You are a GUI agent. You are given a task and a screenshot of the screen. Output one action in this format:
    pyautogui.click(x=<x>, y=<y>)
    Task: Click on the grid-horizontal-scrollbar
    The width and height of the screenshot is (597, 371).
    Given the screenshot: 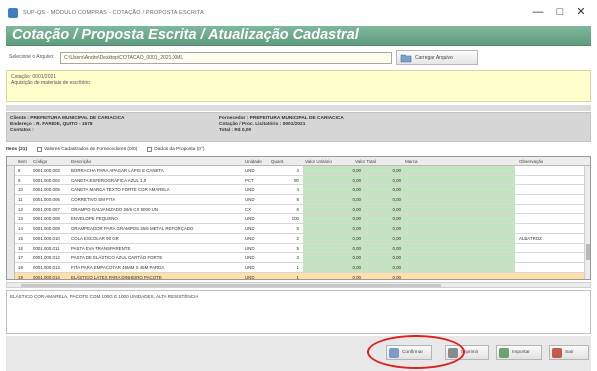 What is the action you would take?
    pyautogui.click(x=298, y=285)
    